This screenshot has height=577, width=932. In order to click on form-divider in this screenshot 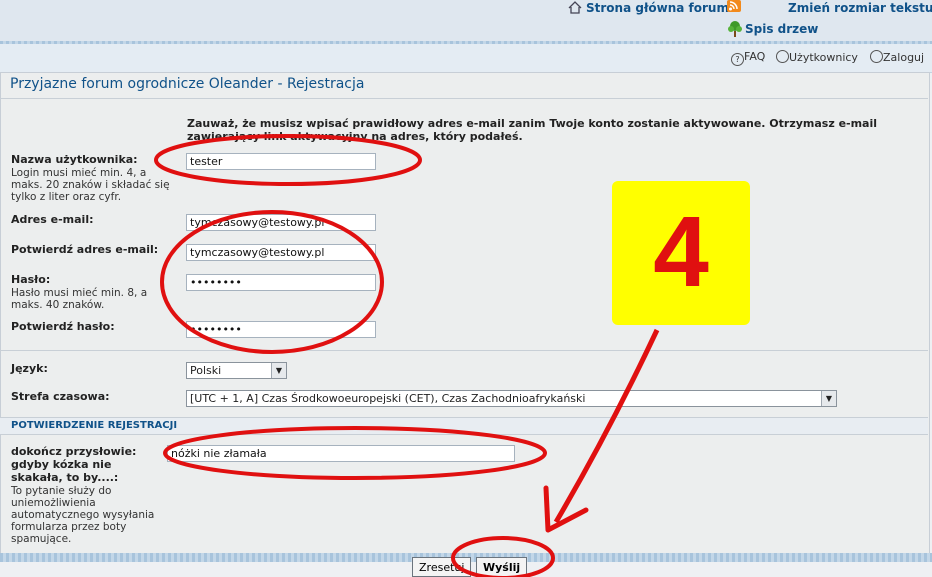, I will do `click(464, 350)`.